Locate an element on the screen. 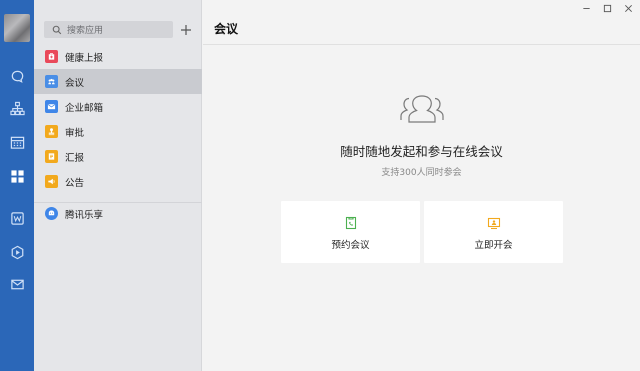  contacts-icon is located at coordinates (17, 108).